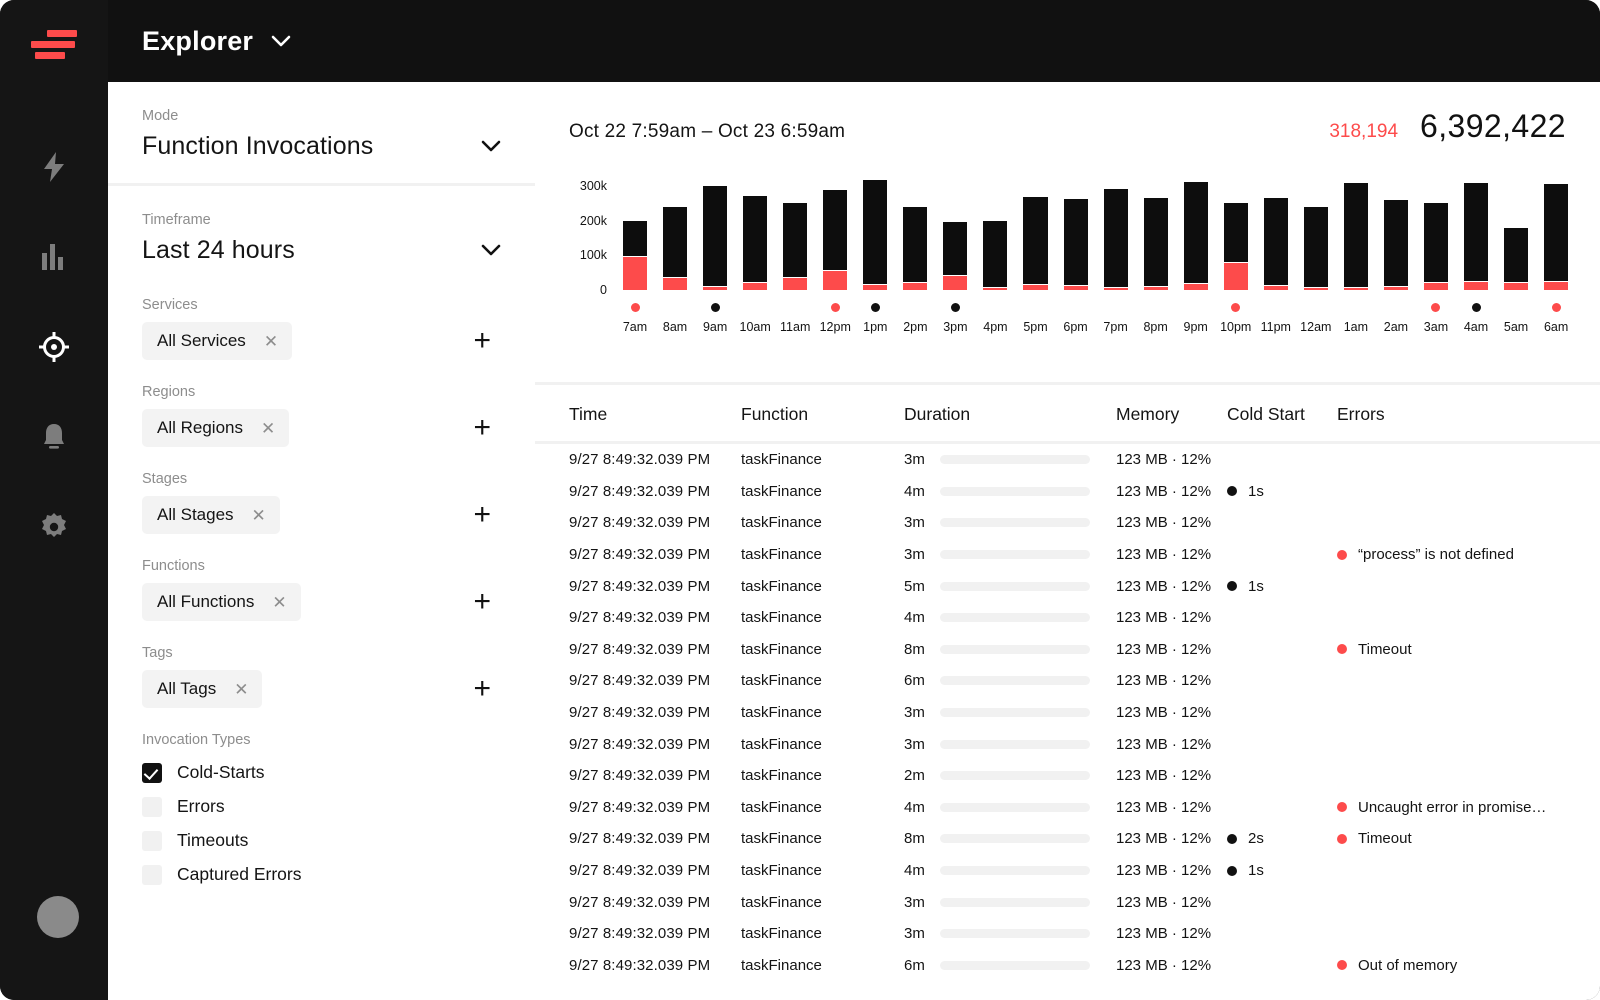 This screenshot has height=1000, width=1600. I want to click on filter-chip: All Regions ✕, so click(216, 428).